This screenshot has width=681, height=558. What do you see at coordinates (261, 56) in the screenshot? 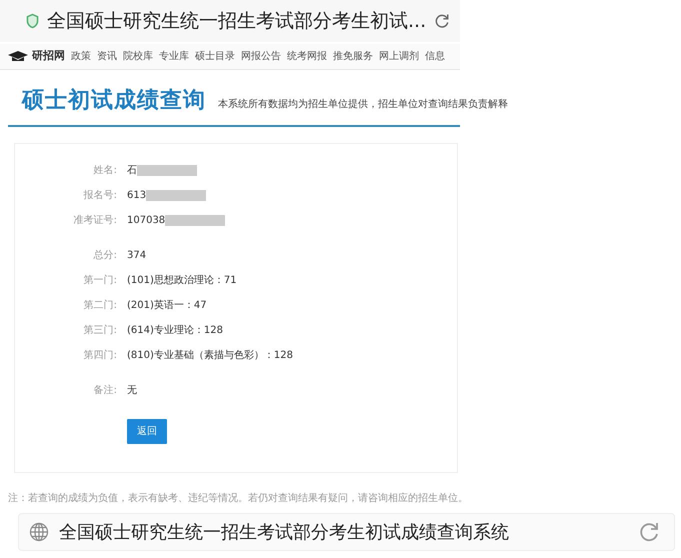
I see `nav-link: 网报公告` at bounding box center [261, 56].